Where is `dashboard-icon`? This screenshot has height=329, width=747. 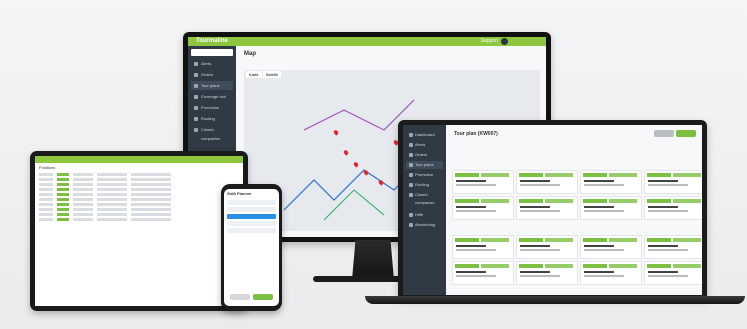 dashboard-icon is located at coordinates (411, 135).